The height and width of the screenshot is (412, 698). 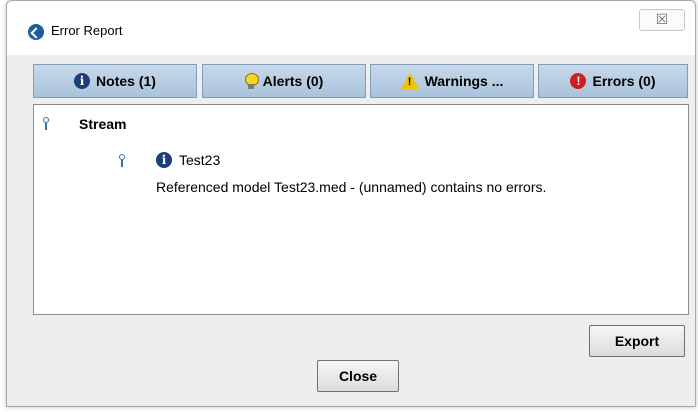 I want to click on app-logo-icon, so click(x=36, y=32).